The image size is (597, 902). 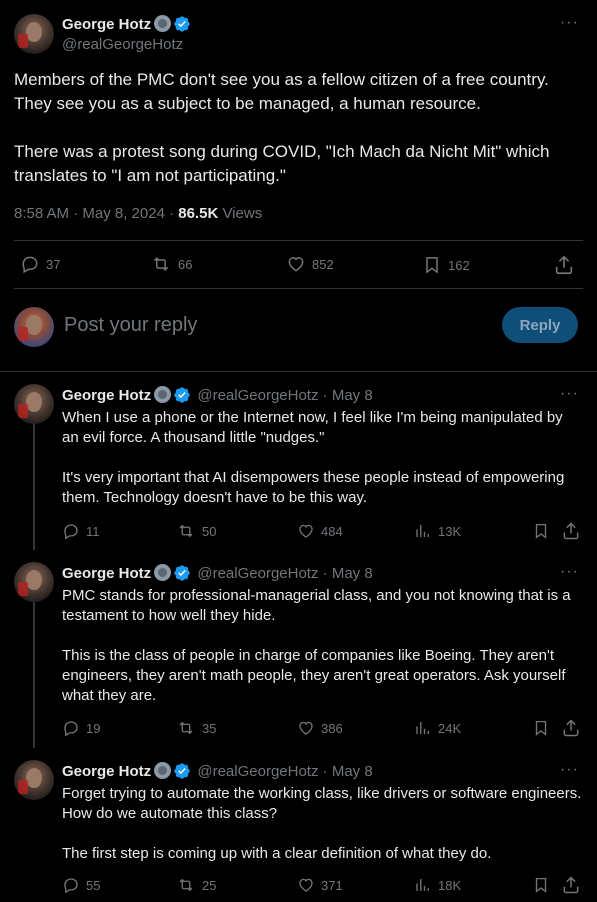 I want to click on like-count: 484, so click(x=332, y=531).